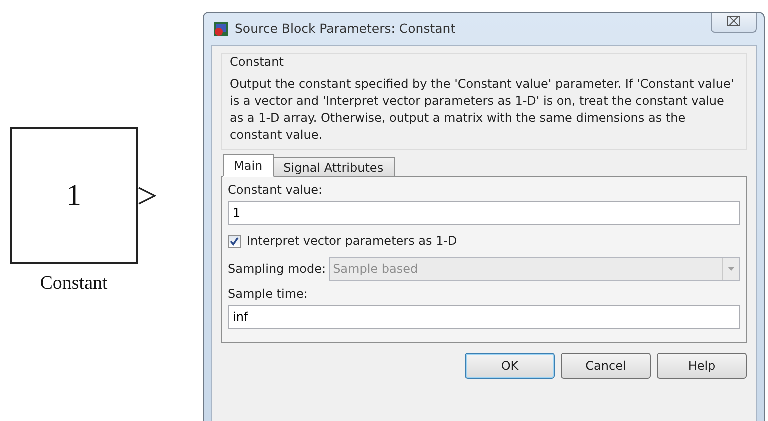  What do you see at coordinates (484, 317) in the screenshot?
I see `input-field: inf` at bounding box center [484, 317].